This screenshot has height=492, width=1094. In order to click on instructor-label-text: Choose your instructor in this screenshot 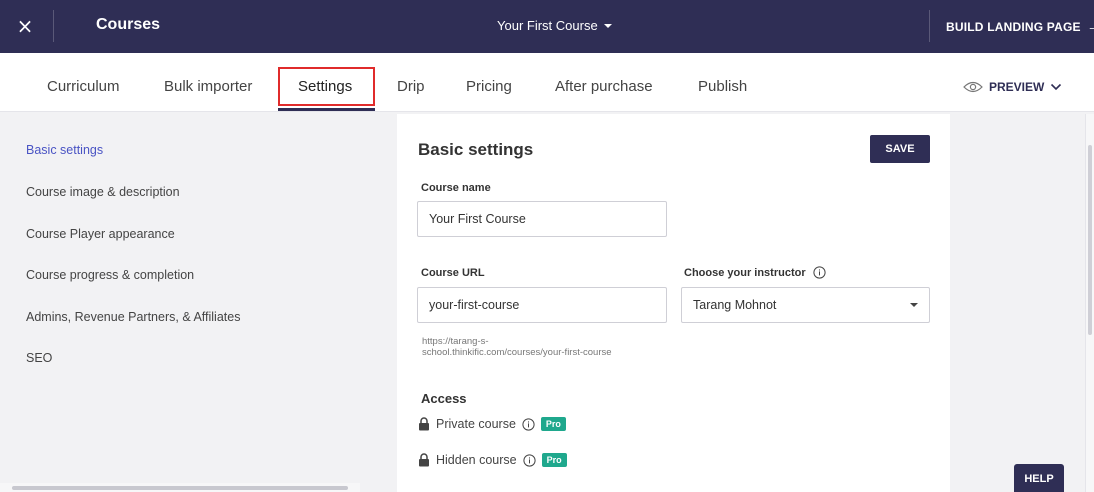, I will do `click(745, 272)`.